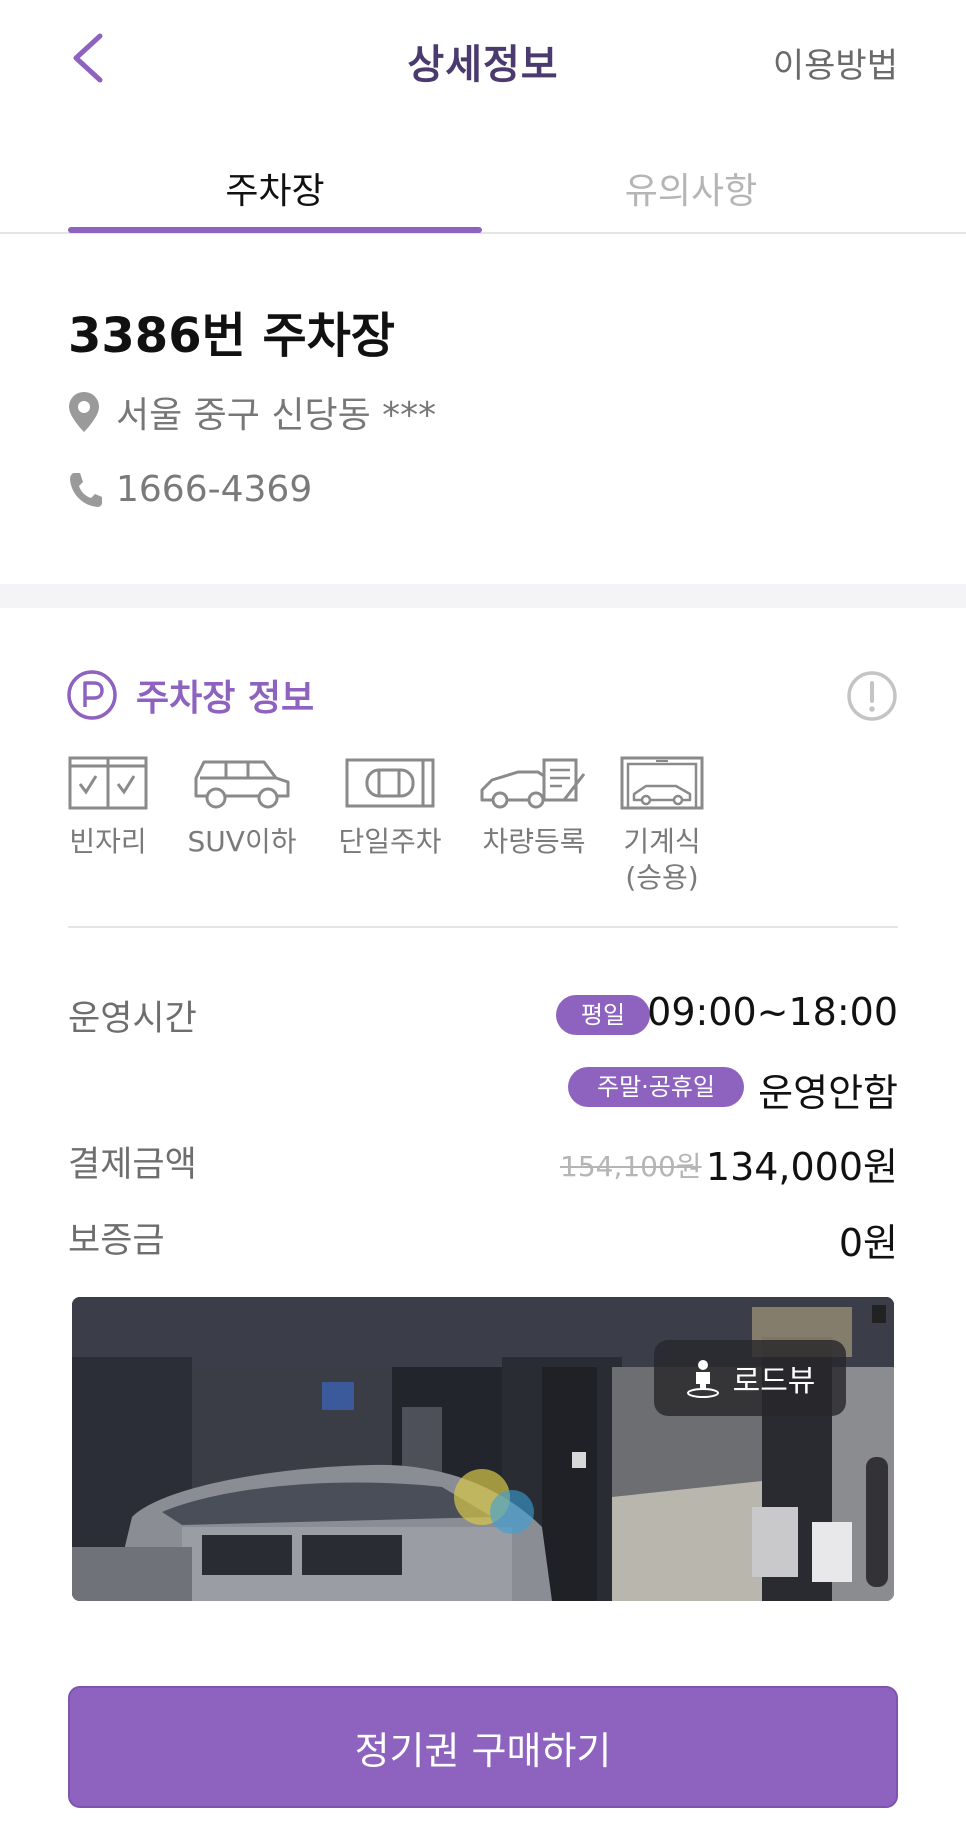 This screenshot has width=966, height=1836. I want to click on feature-item: 기계식 (승용), so click(662, 826).